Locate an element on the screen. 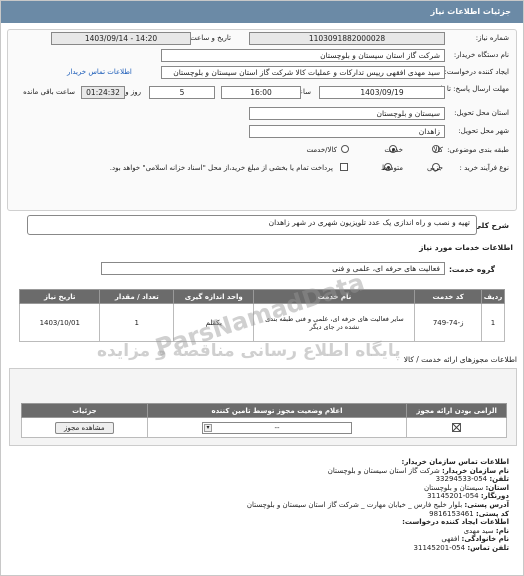  buyer-contact-link: اطلاعات تماس خریدار is located at coordinates (99, 72).